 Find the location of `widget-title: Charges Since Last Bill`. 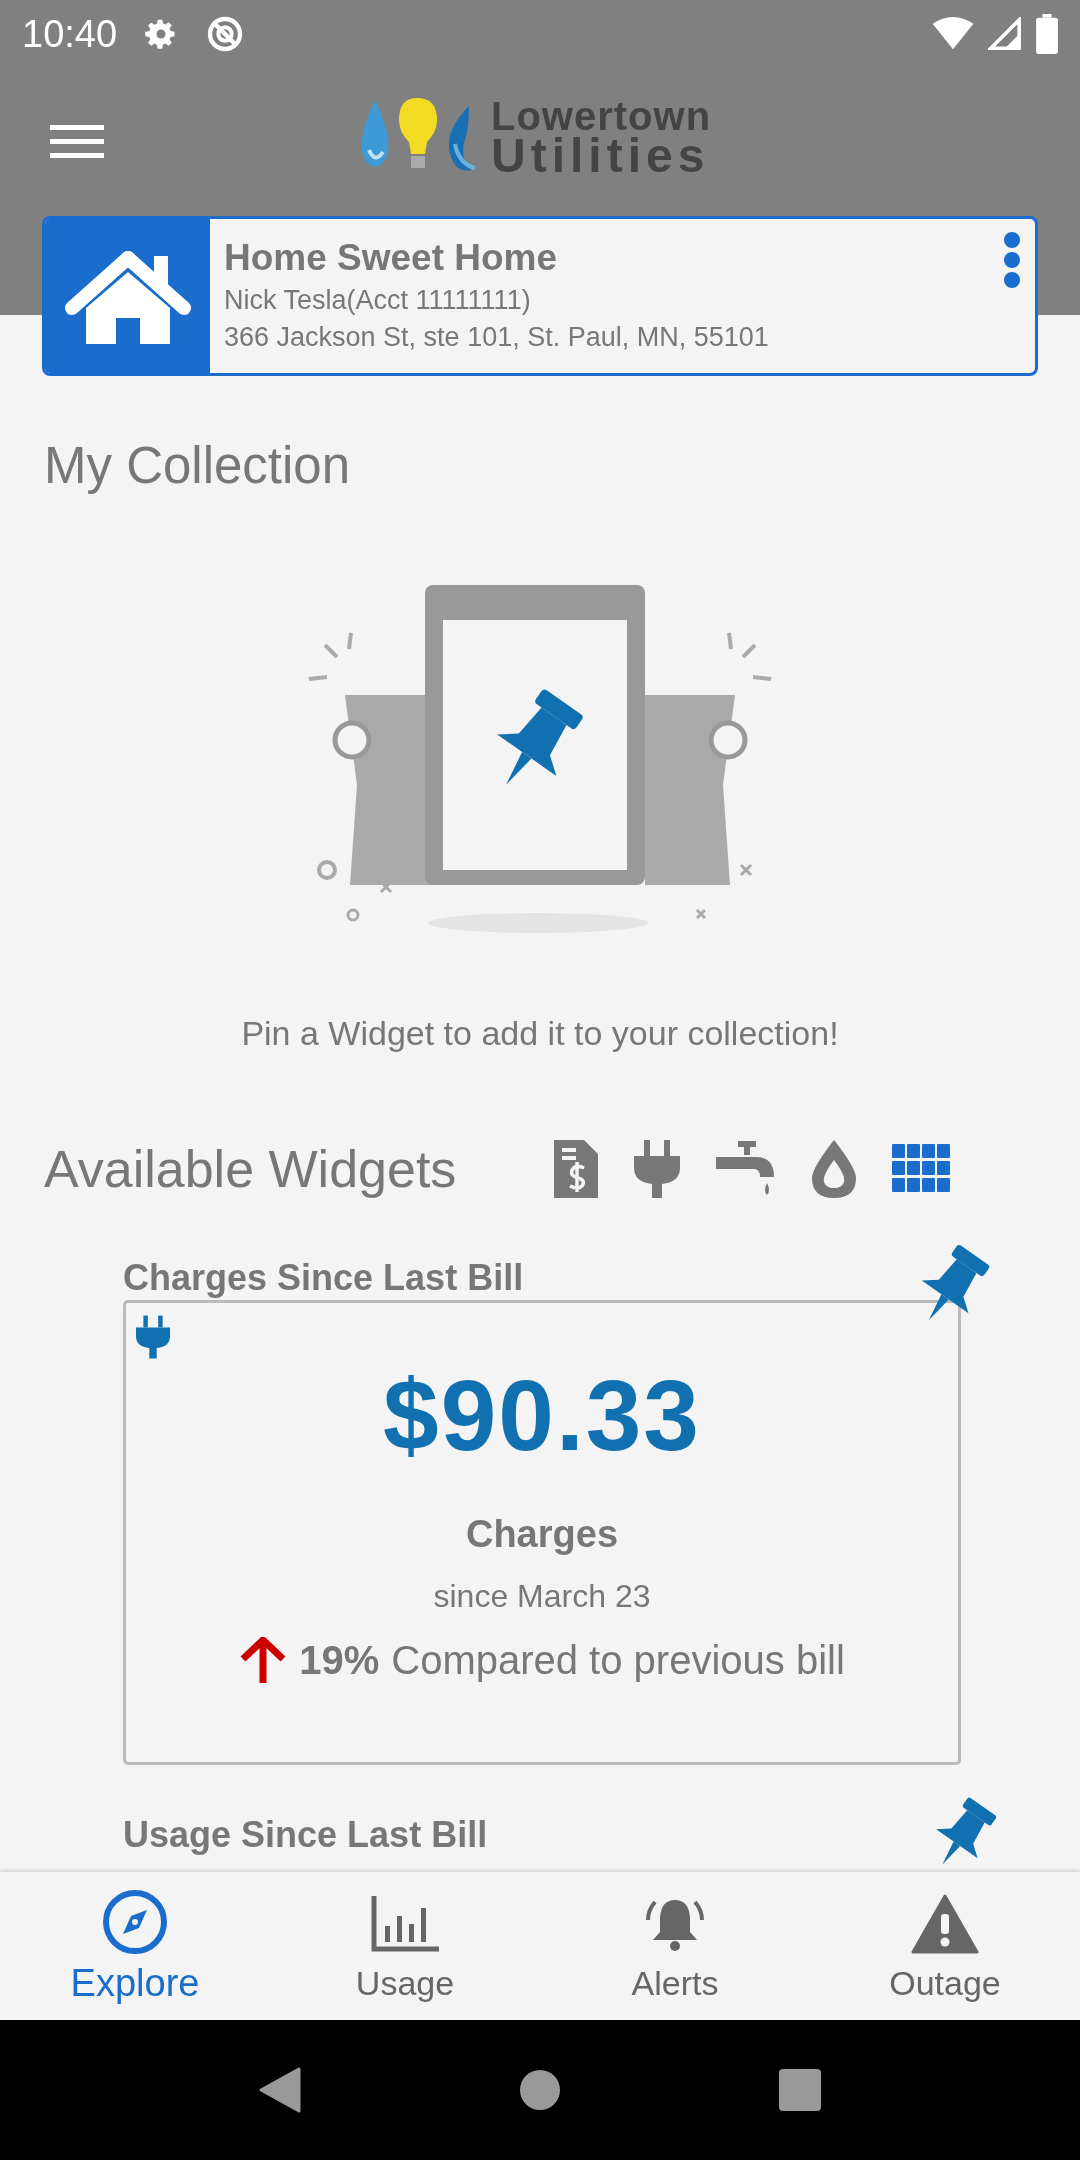

widget-title: Charges Since Last Bill is located at coordinates (323, 1278).